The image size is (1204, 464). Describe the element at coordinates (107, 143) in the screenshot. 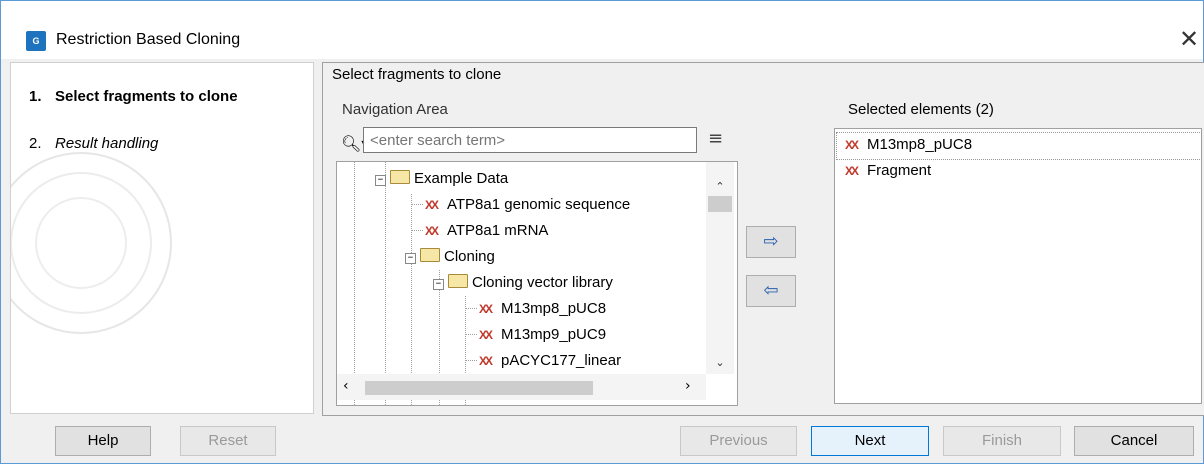

I see `step-label: Result handling` at that location.